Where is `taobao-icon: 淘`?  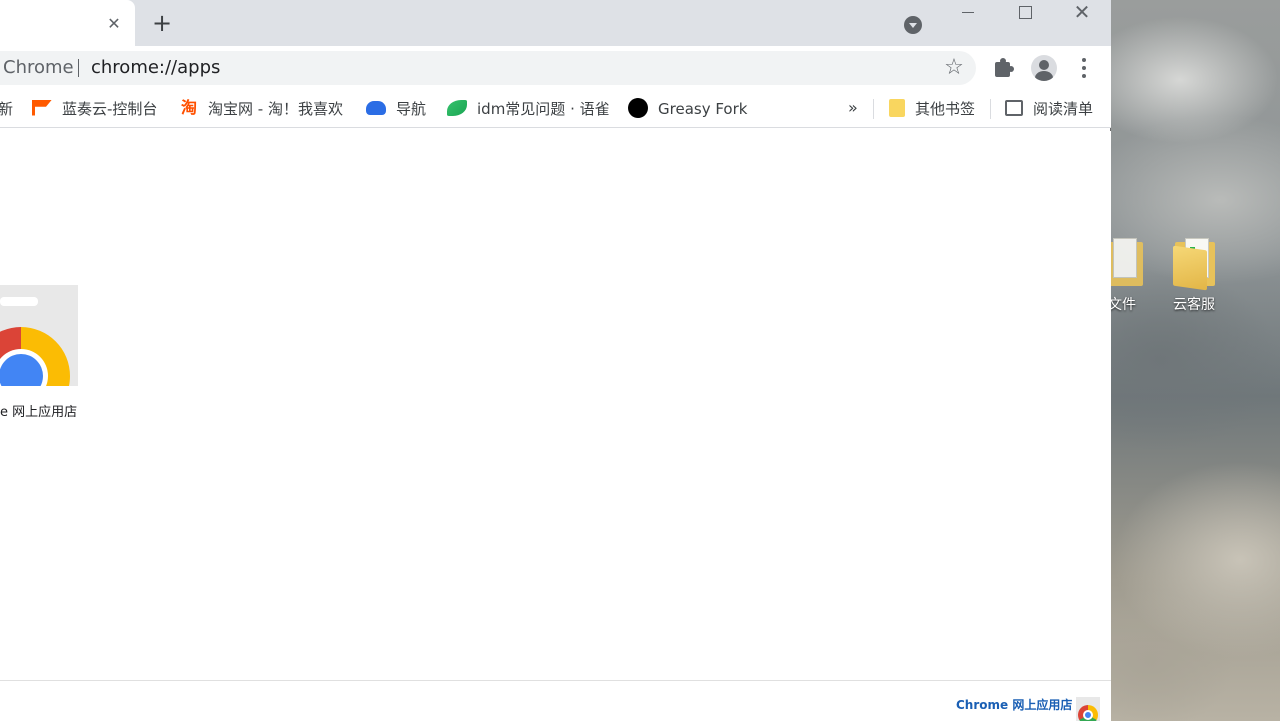
taobao-icon: 淘 is located at coordinates (188, 107).